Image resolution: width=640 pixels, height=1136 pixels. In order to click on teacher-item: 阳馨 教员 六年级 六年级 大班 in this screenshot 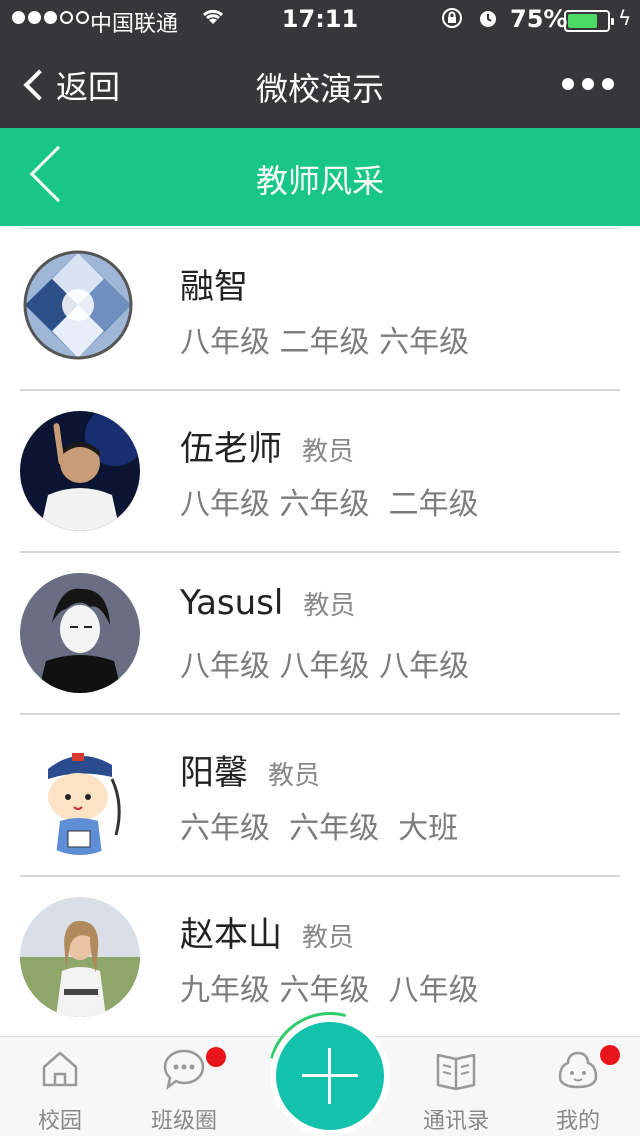, I will do `click(320, 796)`.